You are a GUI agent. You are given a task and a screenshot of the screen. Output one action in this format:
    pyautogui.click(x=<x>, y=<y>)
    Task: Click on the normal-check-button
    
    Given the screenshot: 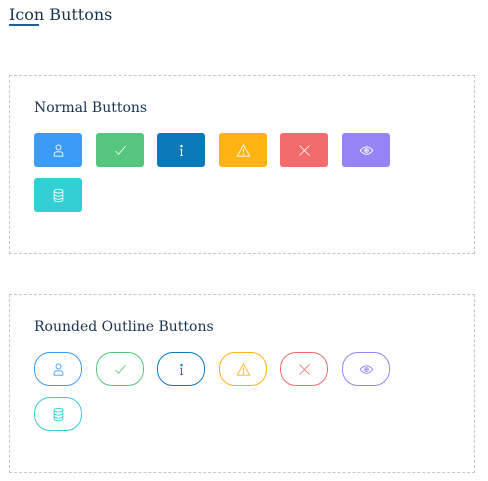 What is the action you would take?
    pyautogui.click(x=120, y=150)
    